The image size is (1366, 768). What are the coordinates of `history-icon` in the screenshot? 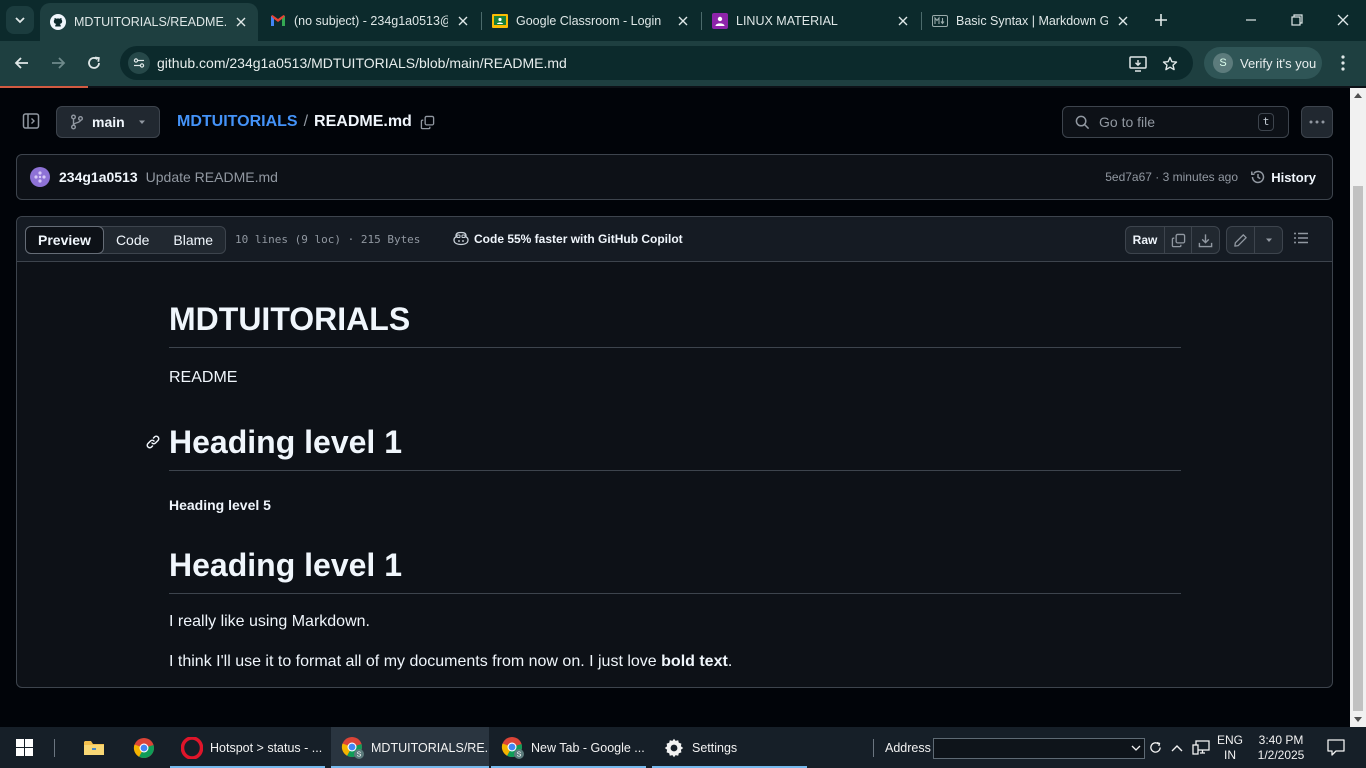 It's located at (1258, 177).